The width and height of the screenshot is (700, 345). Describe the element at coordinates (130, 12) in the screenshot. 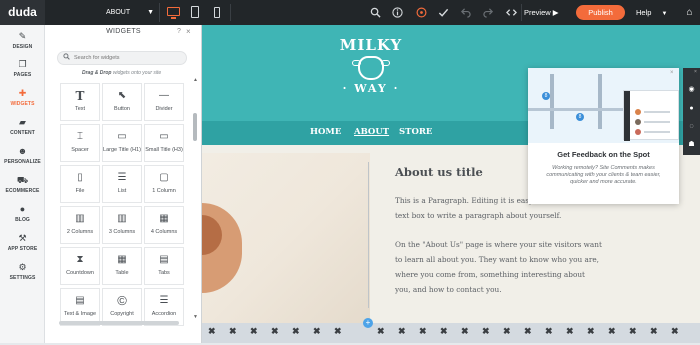

I see `page-selector: ABOUT ▼` at that location.